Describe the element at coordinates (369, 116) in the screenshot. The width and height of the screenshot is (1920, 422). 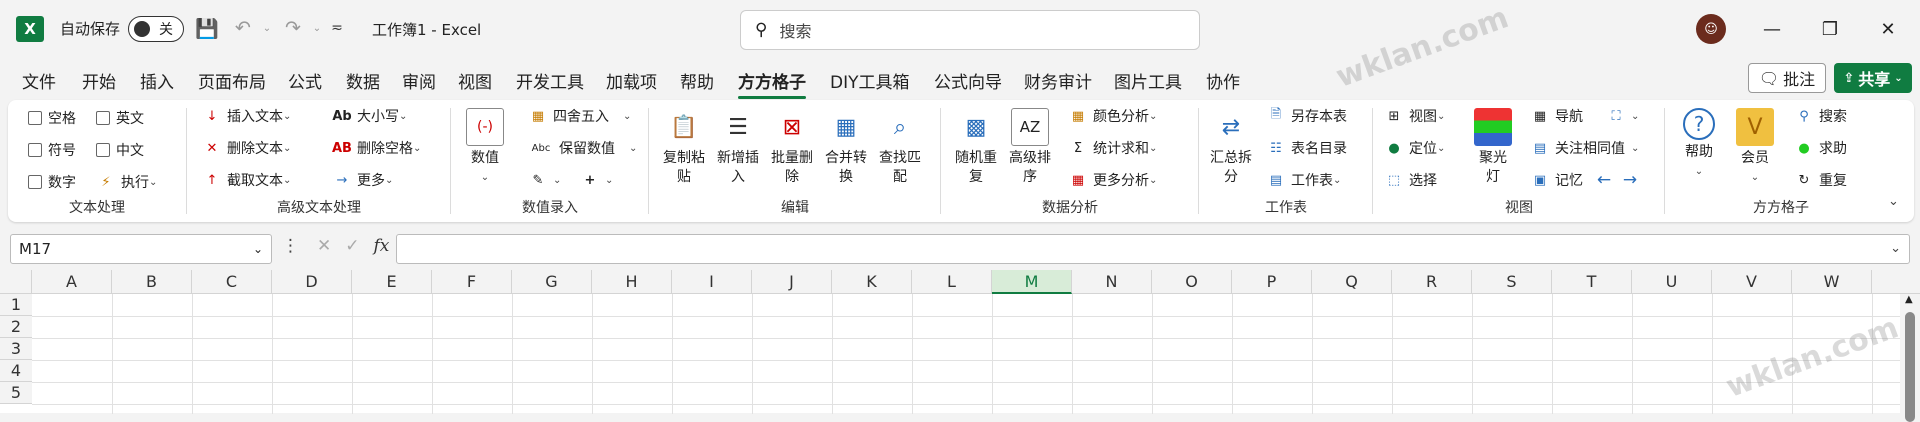
I see `case-button: Ab 大小写 ⌄` at that location.